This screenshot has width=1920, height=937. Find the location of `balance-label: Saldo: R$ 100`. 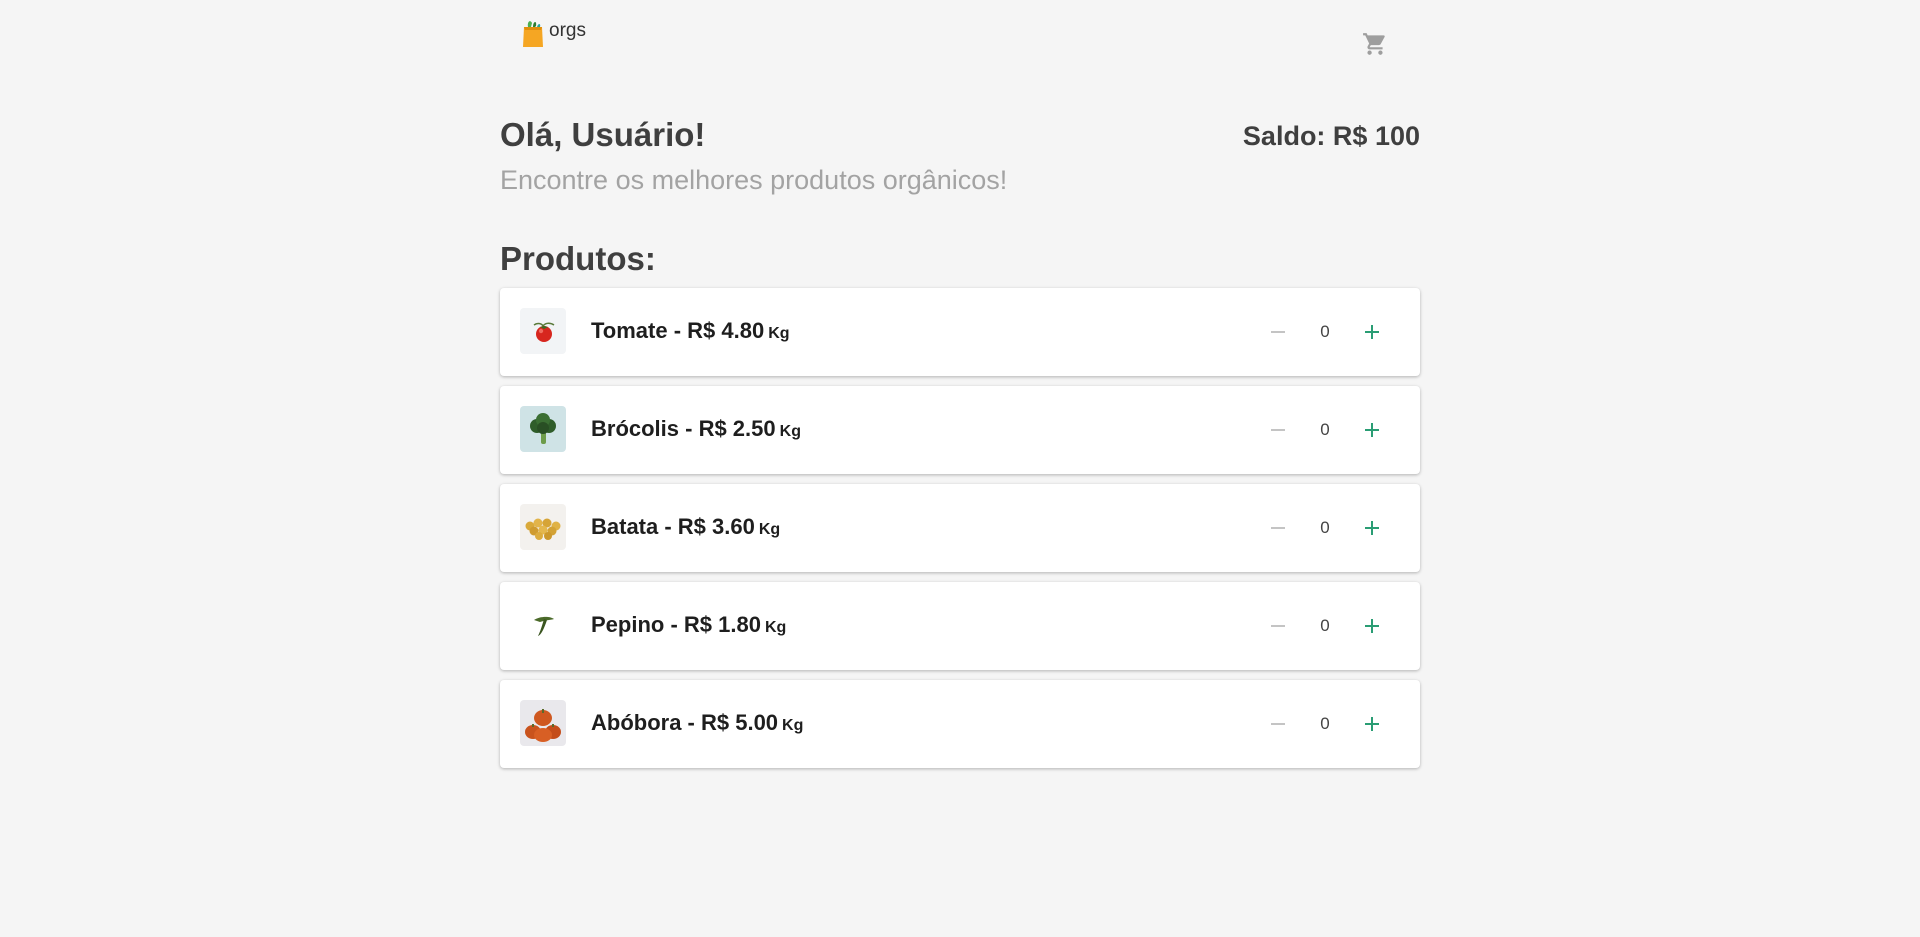

balance-label: Saldo: R$ 100 is located at coordinates (1331, 136).